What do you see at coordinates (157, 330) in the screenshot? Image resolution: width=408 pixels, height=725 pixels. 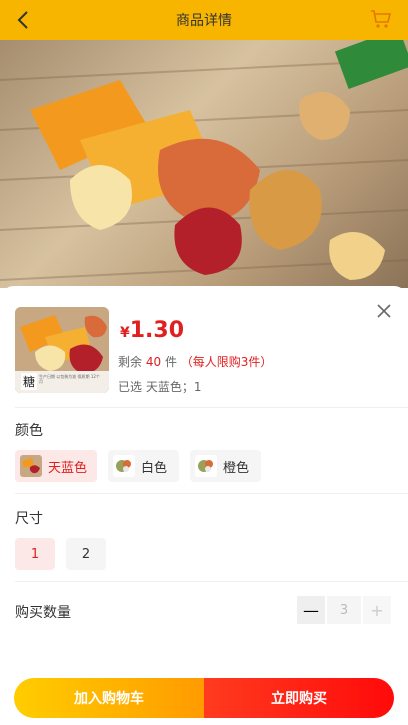 I see `price-value: 1.30` at bounding box center [157, 330].